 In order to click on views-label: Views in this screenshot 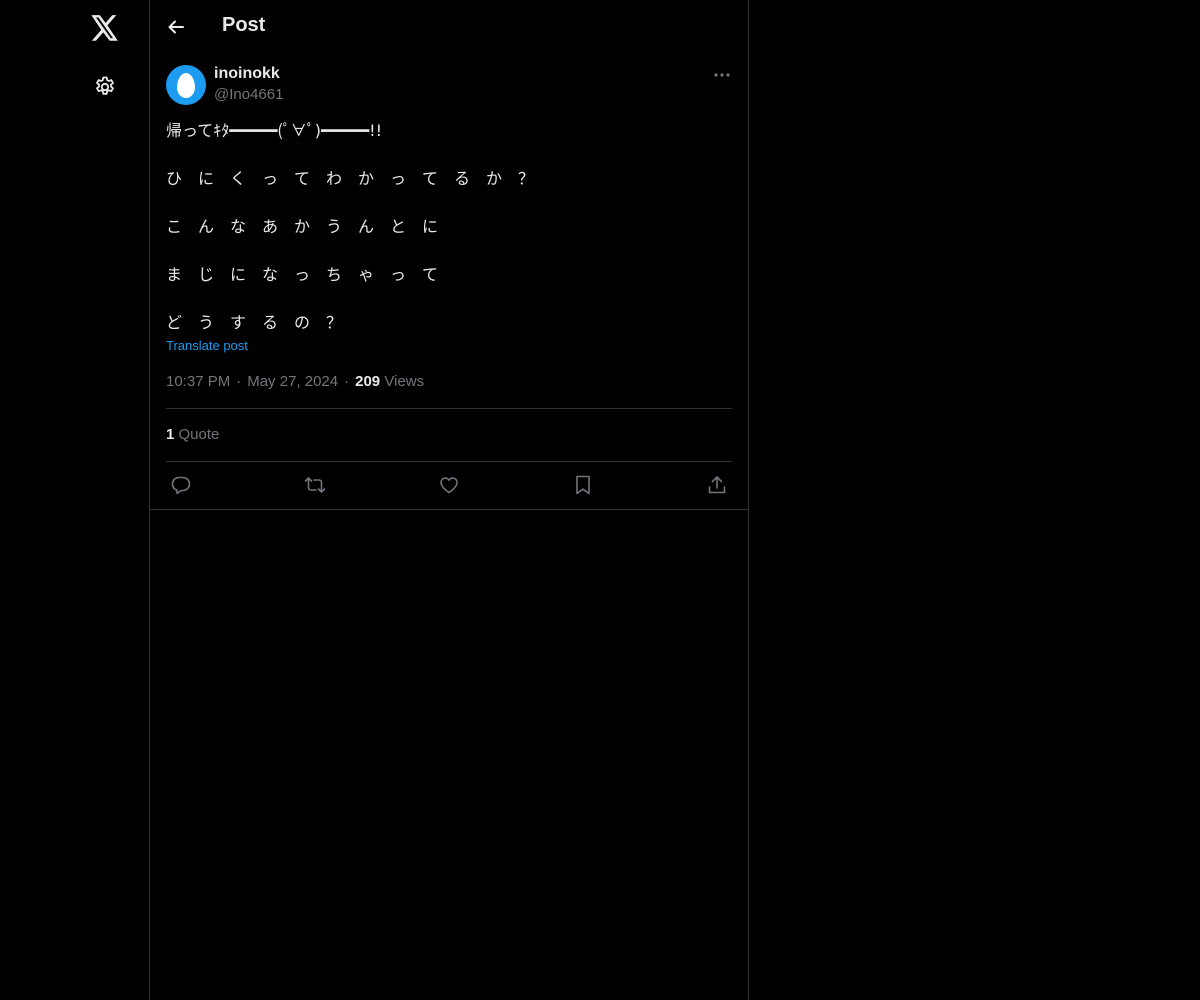, I will do `click(404, 381)`.